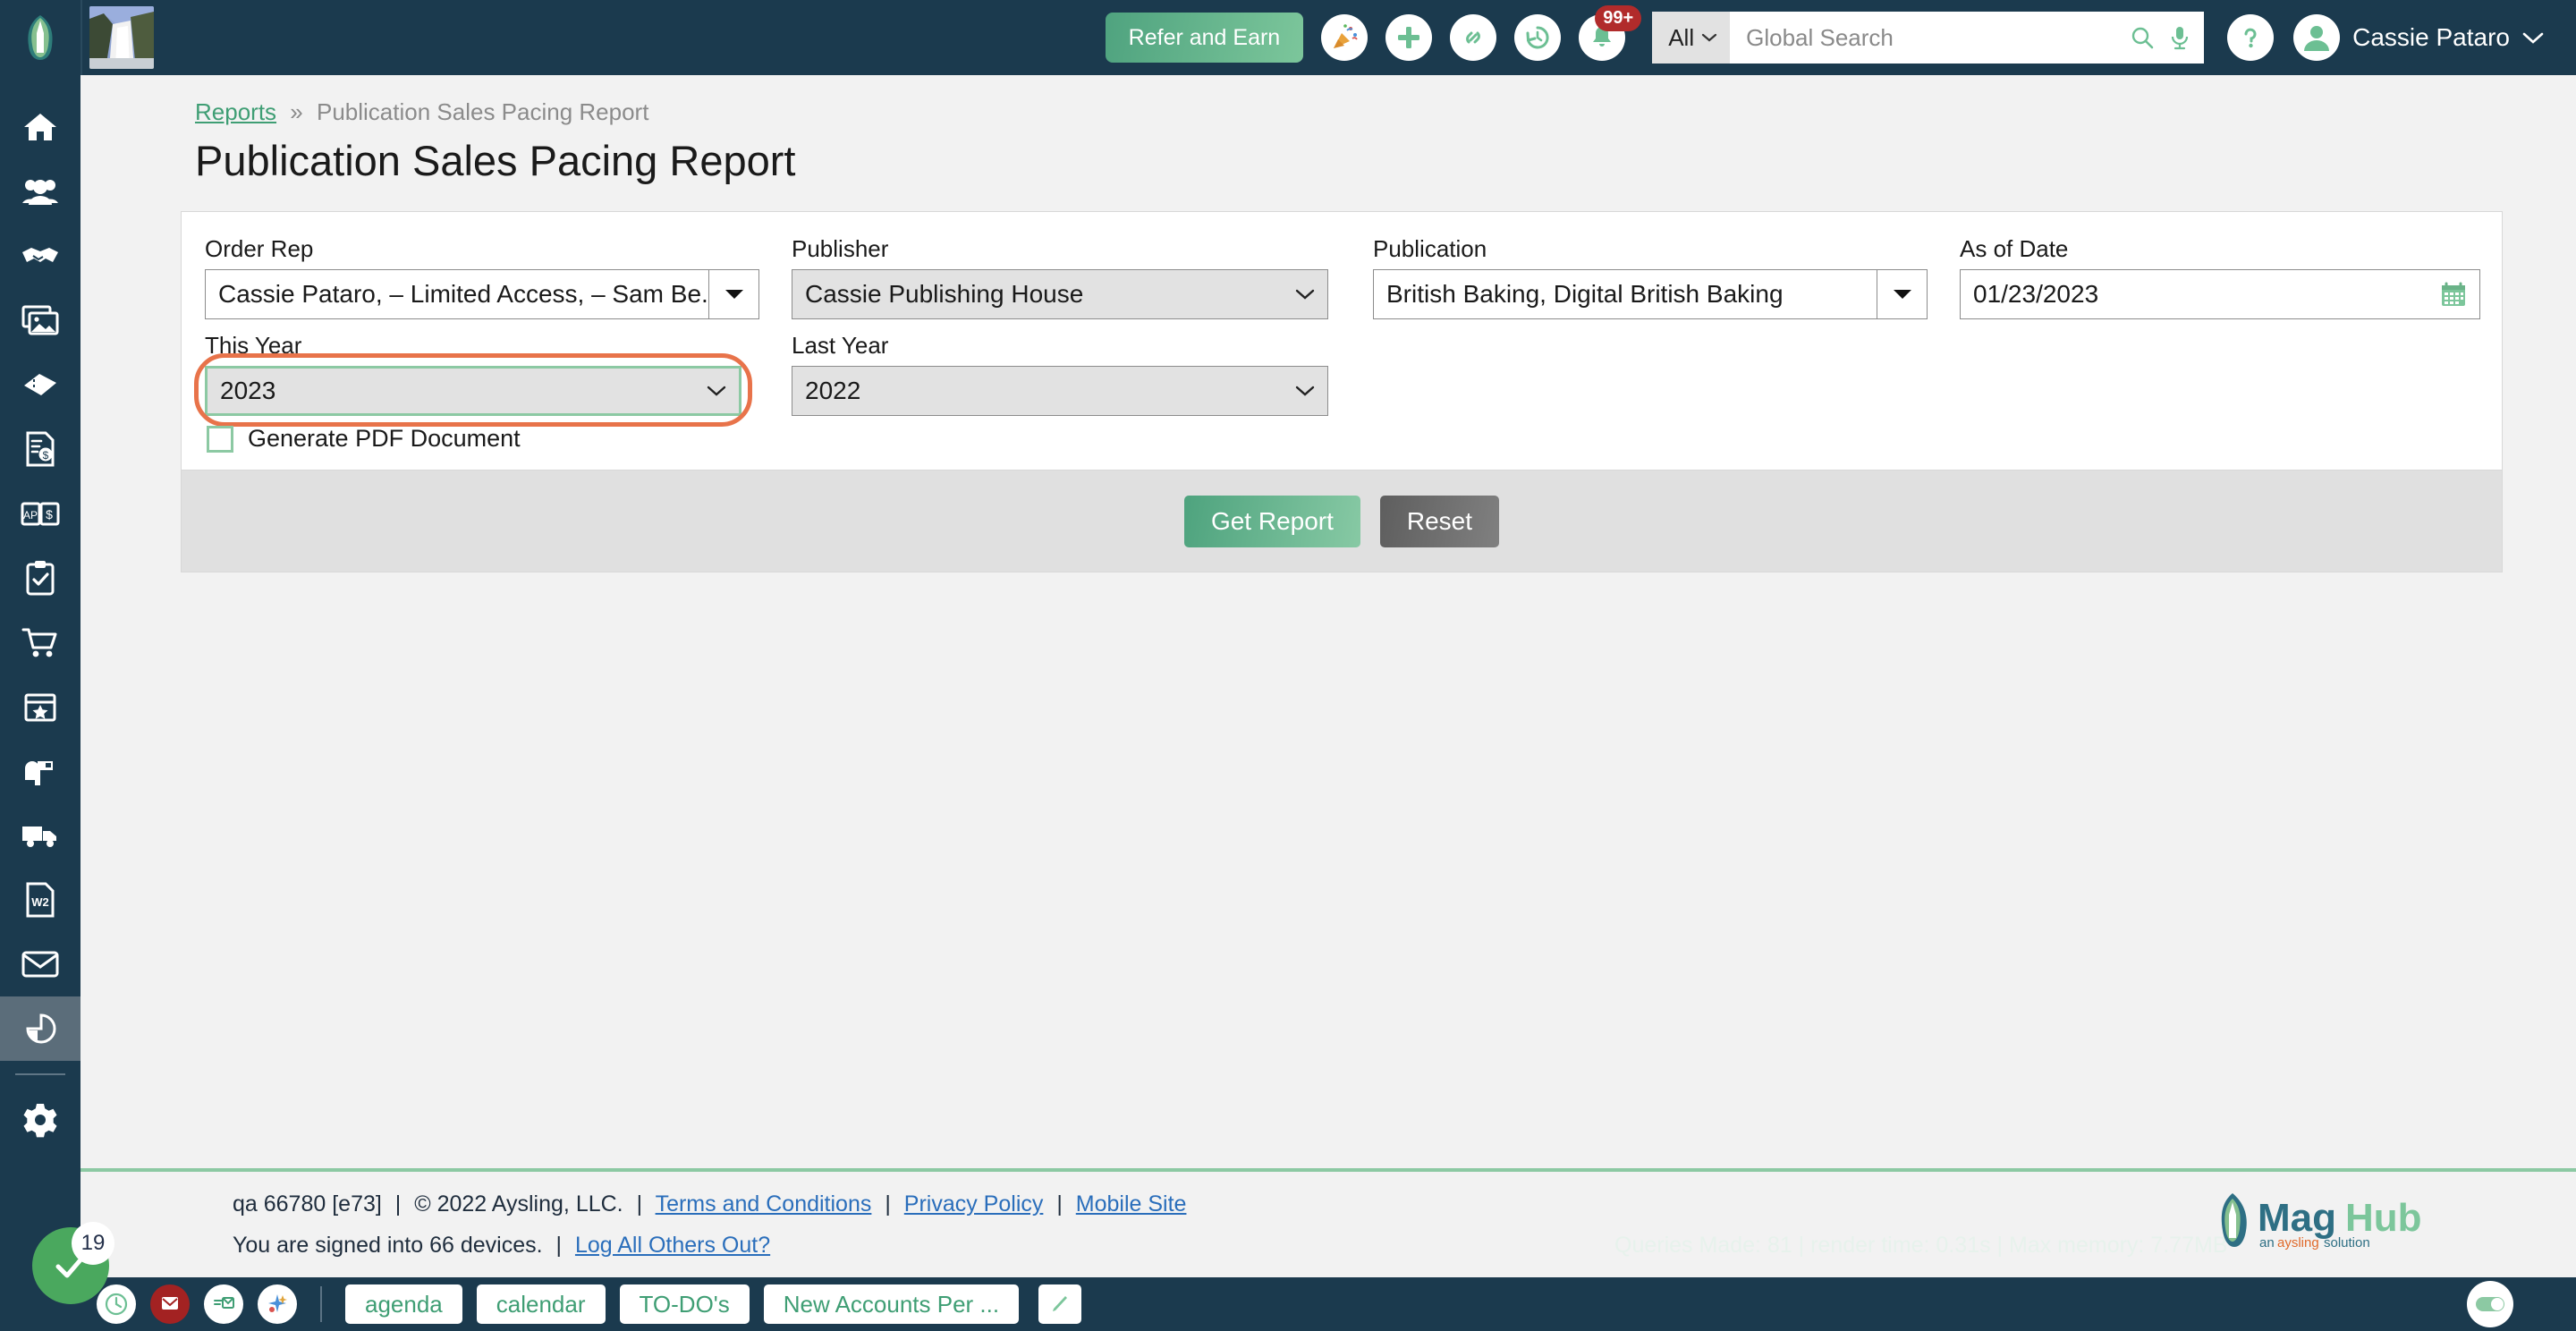  I want to click on this-year-label: This Year, so click(253, 345).